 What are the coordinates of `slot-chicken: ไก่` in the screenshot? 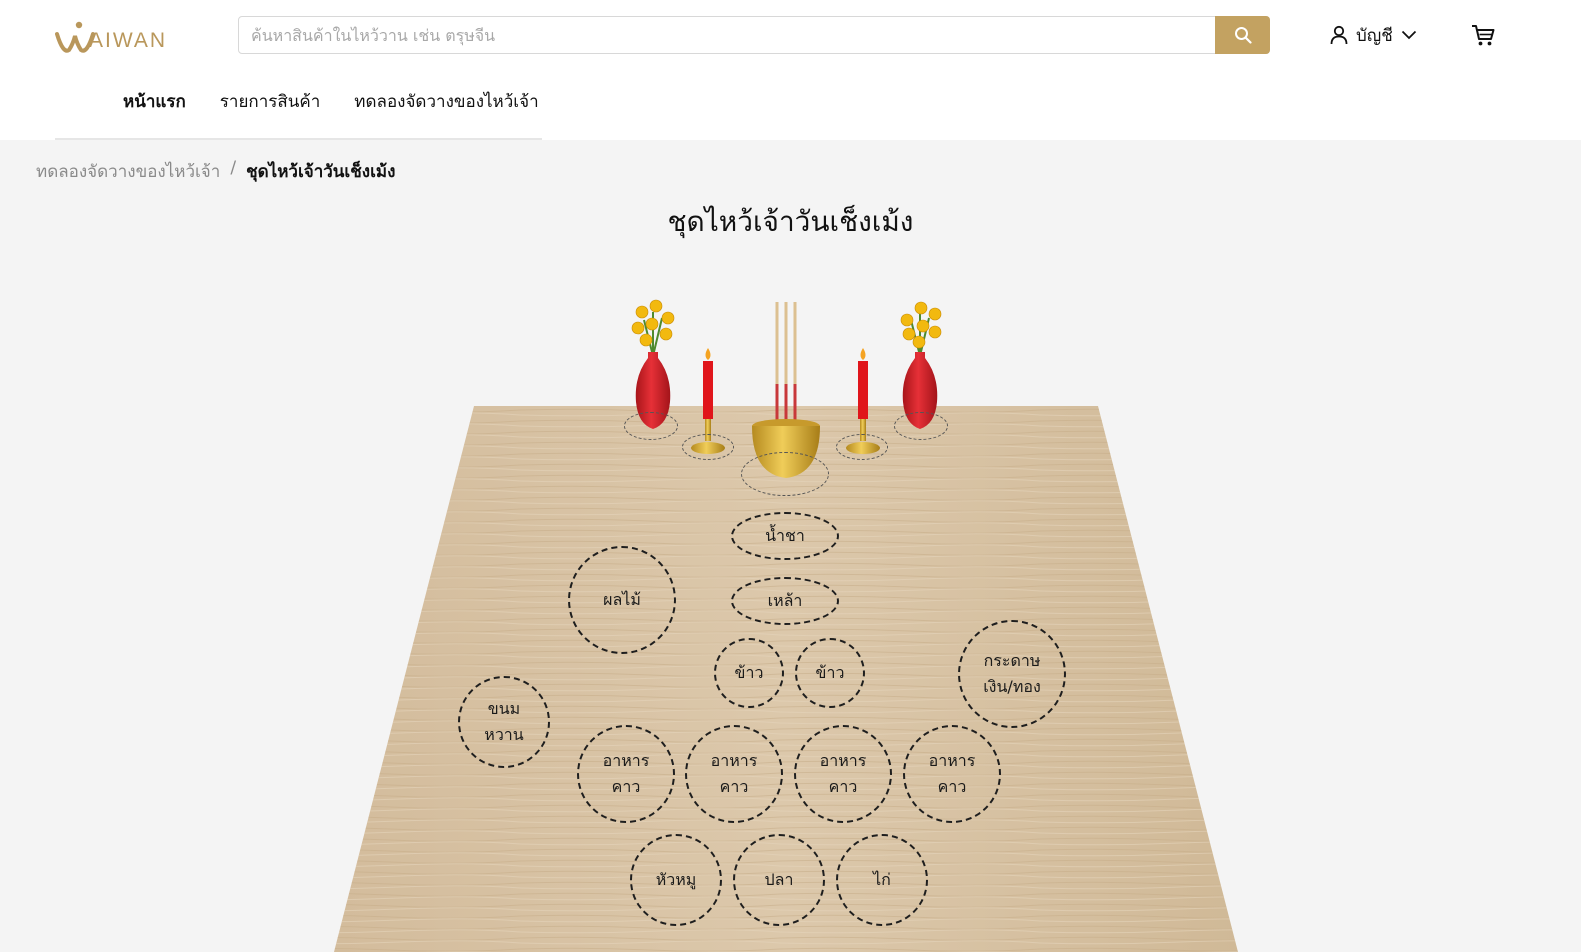 It's located at (882, 880).